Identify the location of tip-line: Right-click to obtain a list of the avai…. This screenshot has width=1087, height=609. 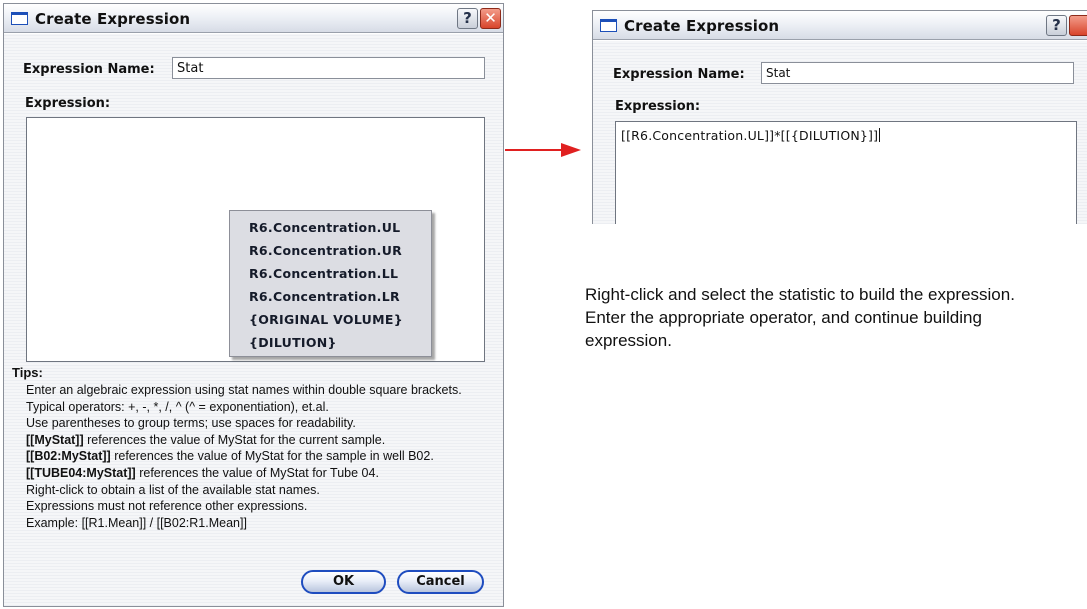
(173, 489).